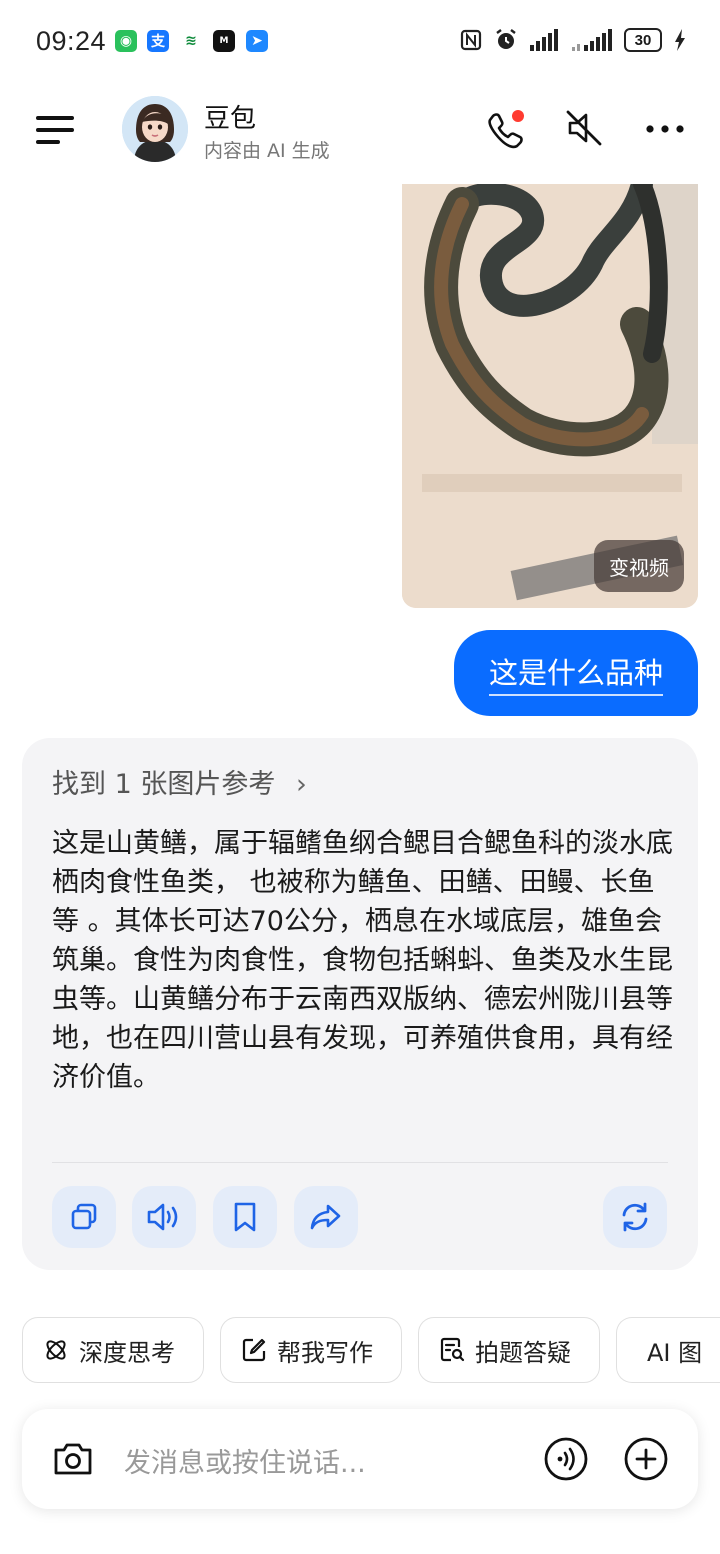  I want to click on avatar, so click(155, 129).